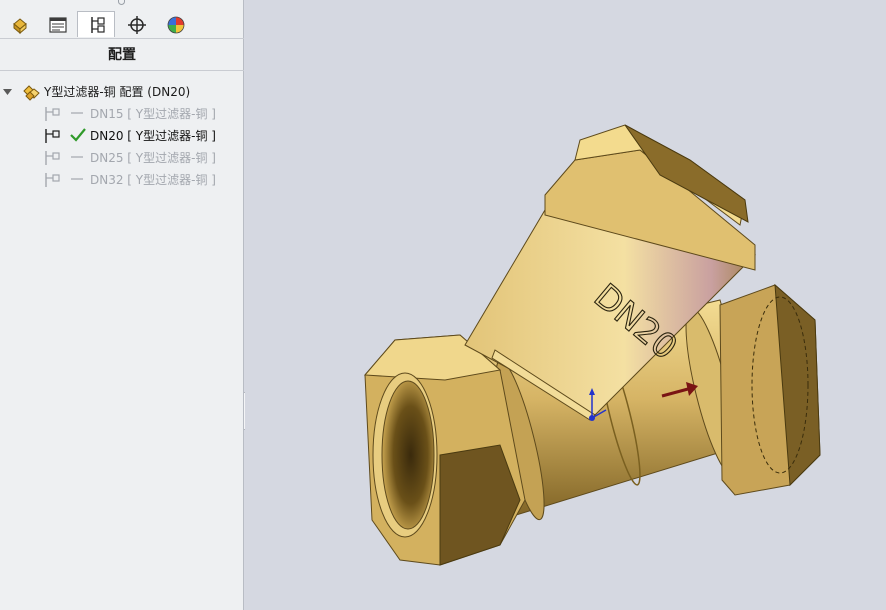 This screenshot has width=886, height=610. What do you see at coordinates (122, 55) in the screenshot?
I see `panel-title: 配置` at bounding box center [122, 55].